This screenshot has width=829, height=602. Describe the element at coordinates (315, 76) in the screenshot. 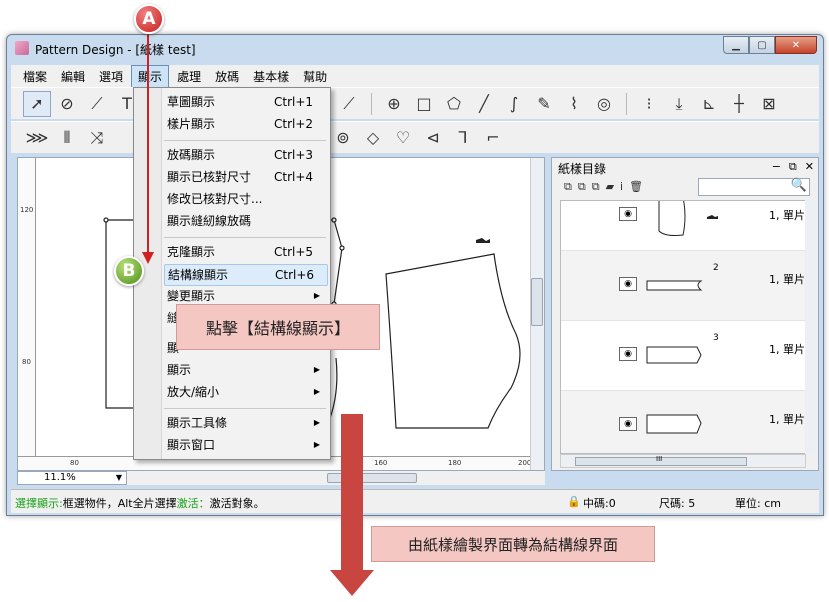

I see `menu-help: 幫助` at that location.